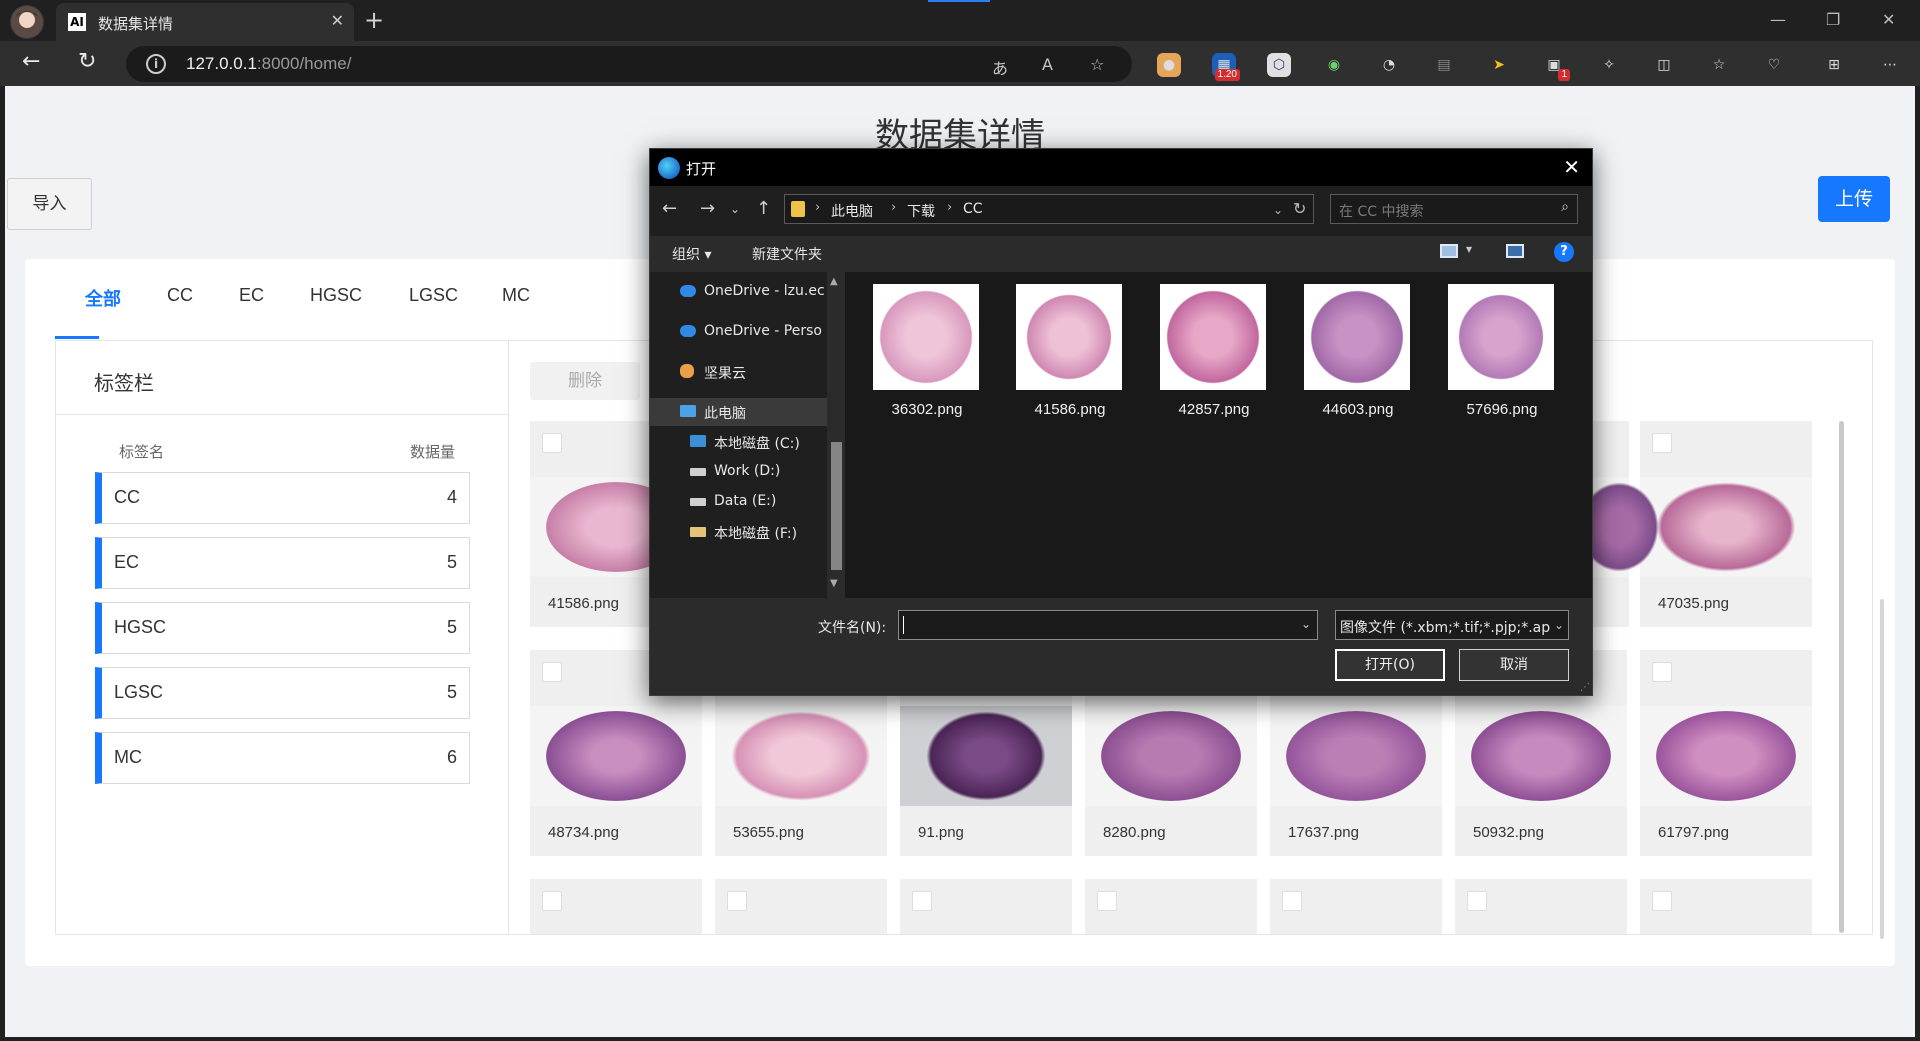 The image size is (1920, 1041). Describe the element at coordinates (516, 295) in the screenshot. I see `tab-mc: MC` at that location.